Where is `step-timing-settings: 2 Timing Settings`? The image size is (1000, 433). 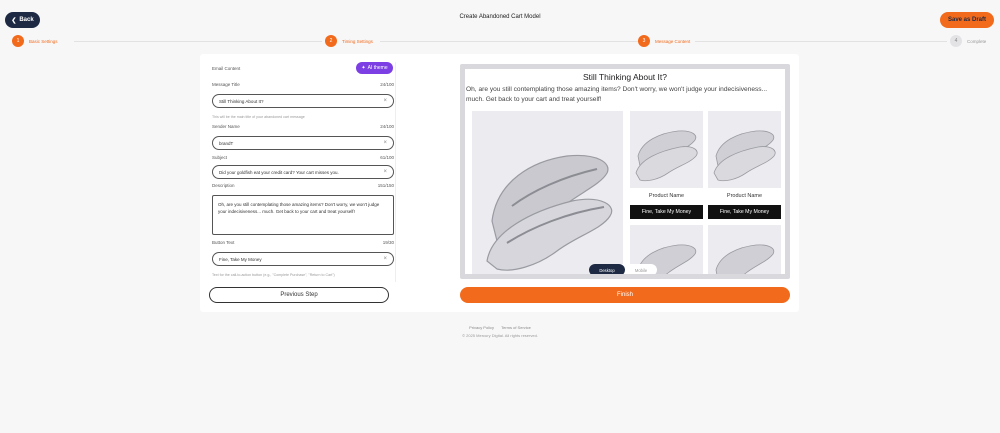
step-timing-settings: 2 Timing Settings is located at coordinates (349, 41).